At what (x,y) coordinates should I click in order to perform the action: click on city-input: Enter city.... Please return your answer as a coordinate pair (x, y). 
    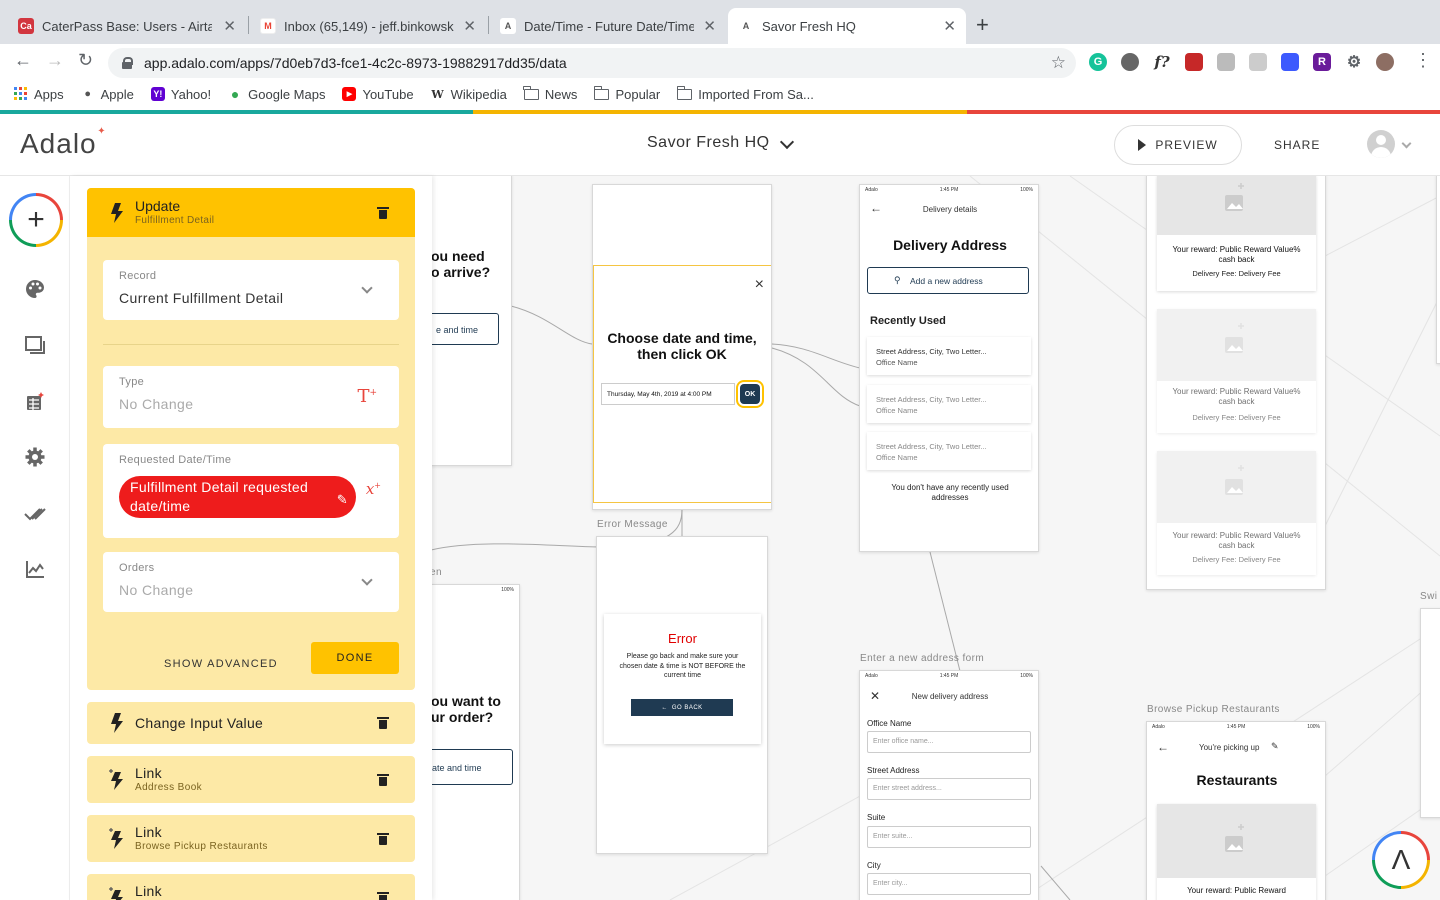
    Looking at the image, I should click on (949, 884).